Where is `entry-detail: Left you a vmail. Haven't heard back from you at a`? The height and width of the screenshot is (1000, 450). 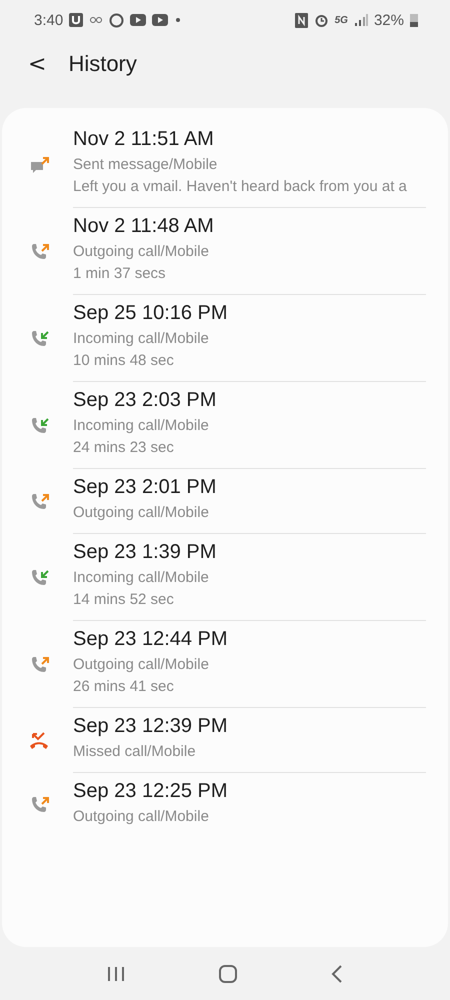 entry-detail: Left you a vmail. Haven't heard back from you at a is located at coordinates (240, 187).